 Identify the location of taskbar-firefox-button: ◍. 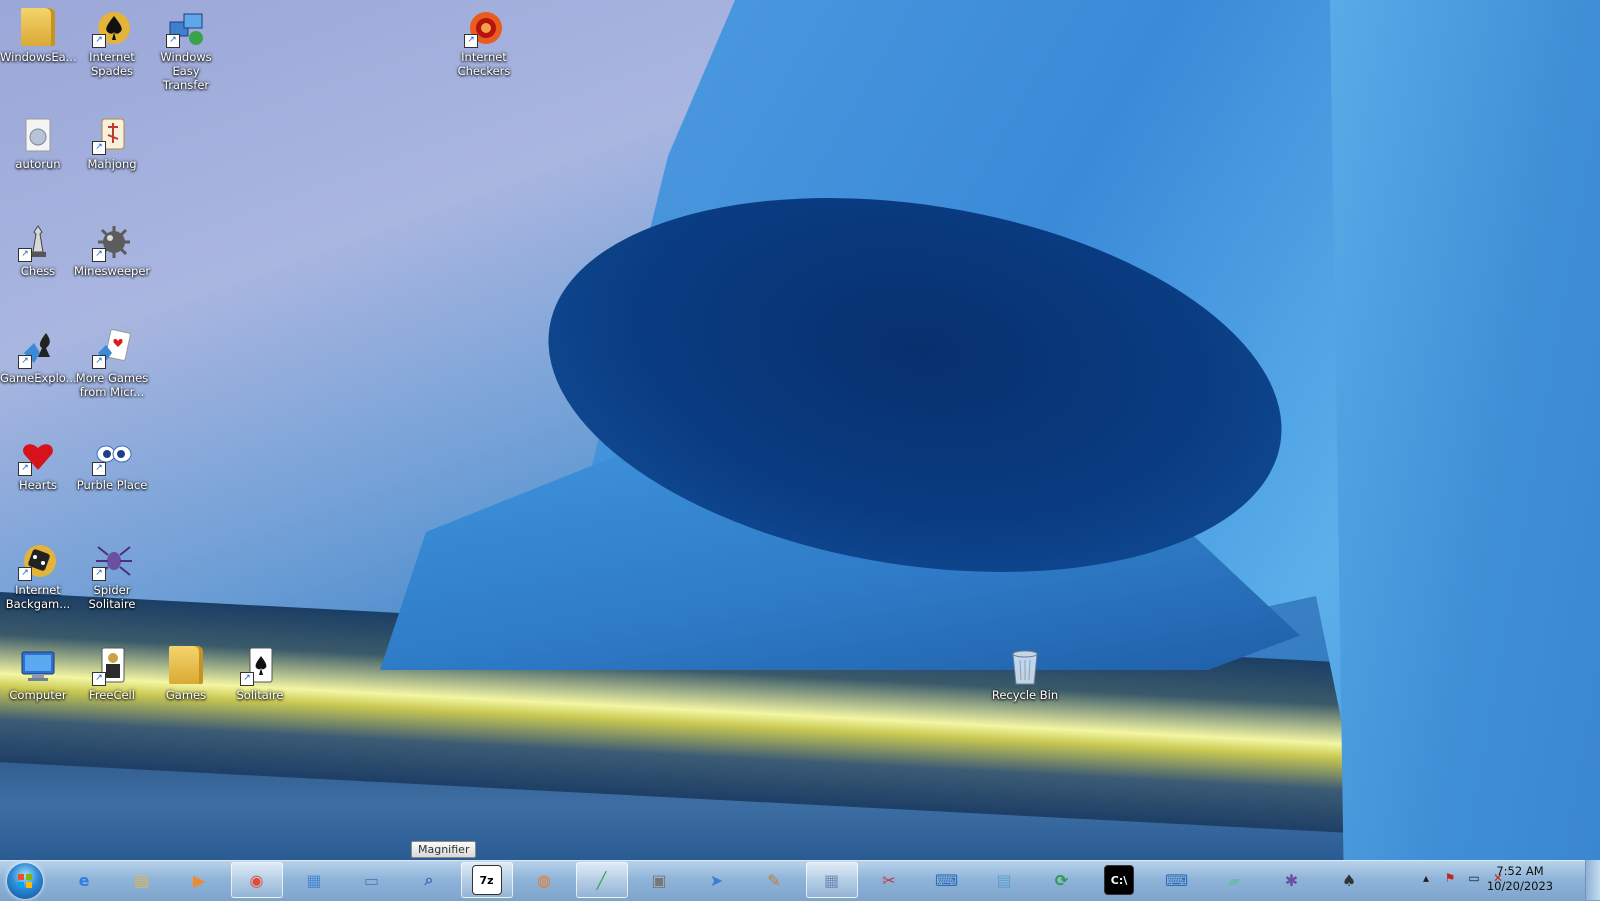
(544, 880).